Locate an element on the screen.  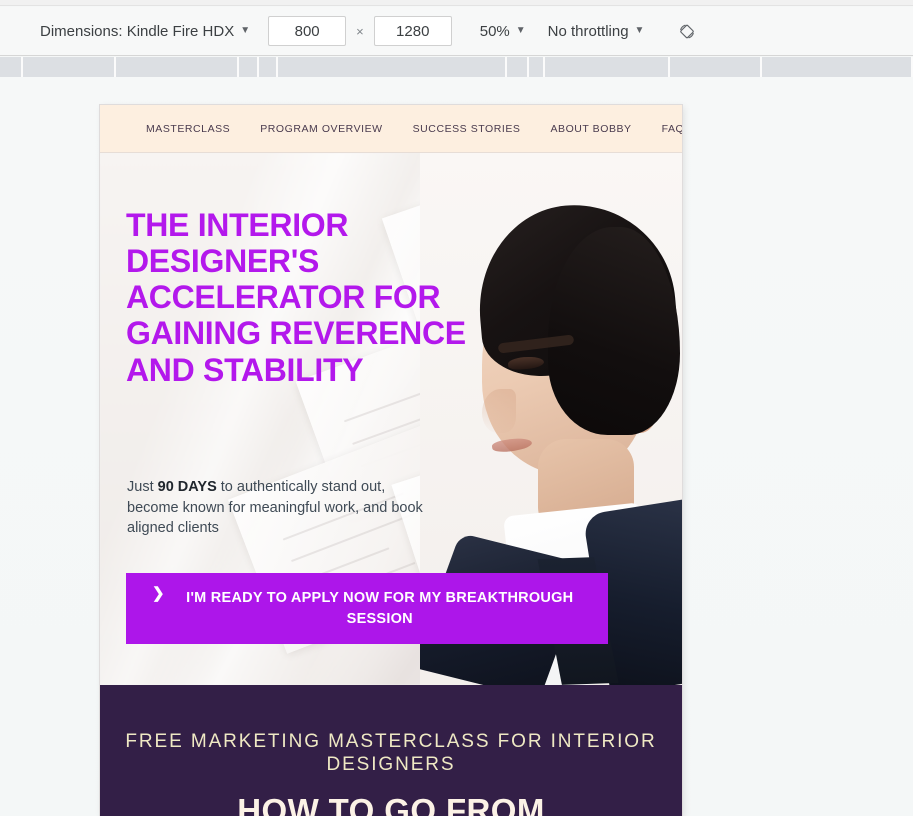
nav-link-masterclass: MASTERCLASS is located at coordinates (188, 129).